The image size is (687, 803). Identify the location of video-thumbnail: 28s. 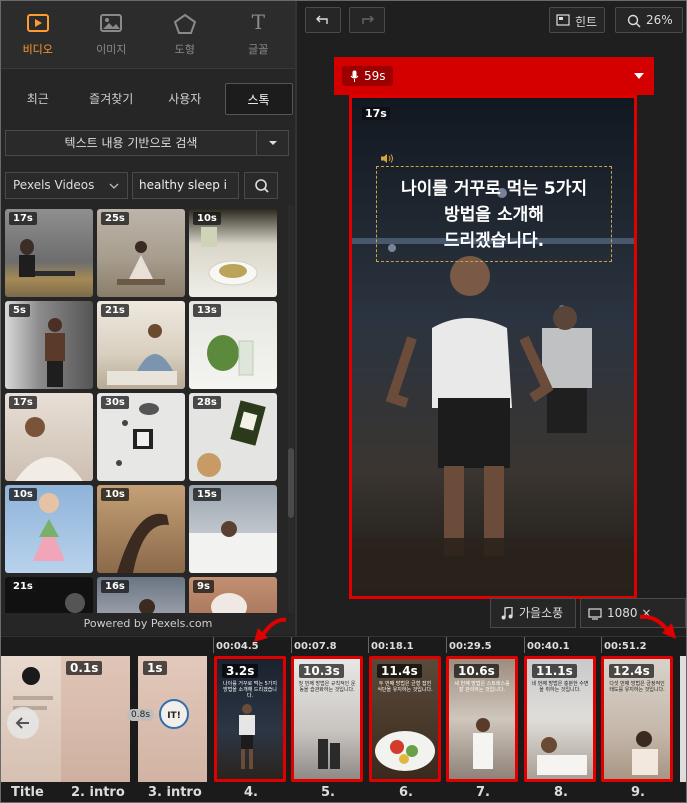
(233, 437).